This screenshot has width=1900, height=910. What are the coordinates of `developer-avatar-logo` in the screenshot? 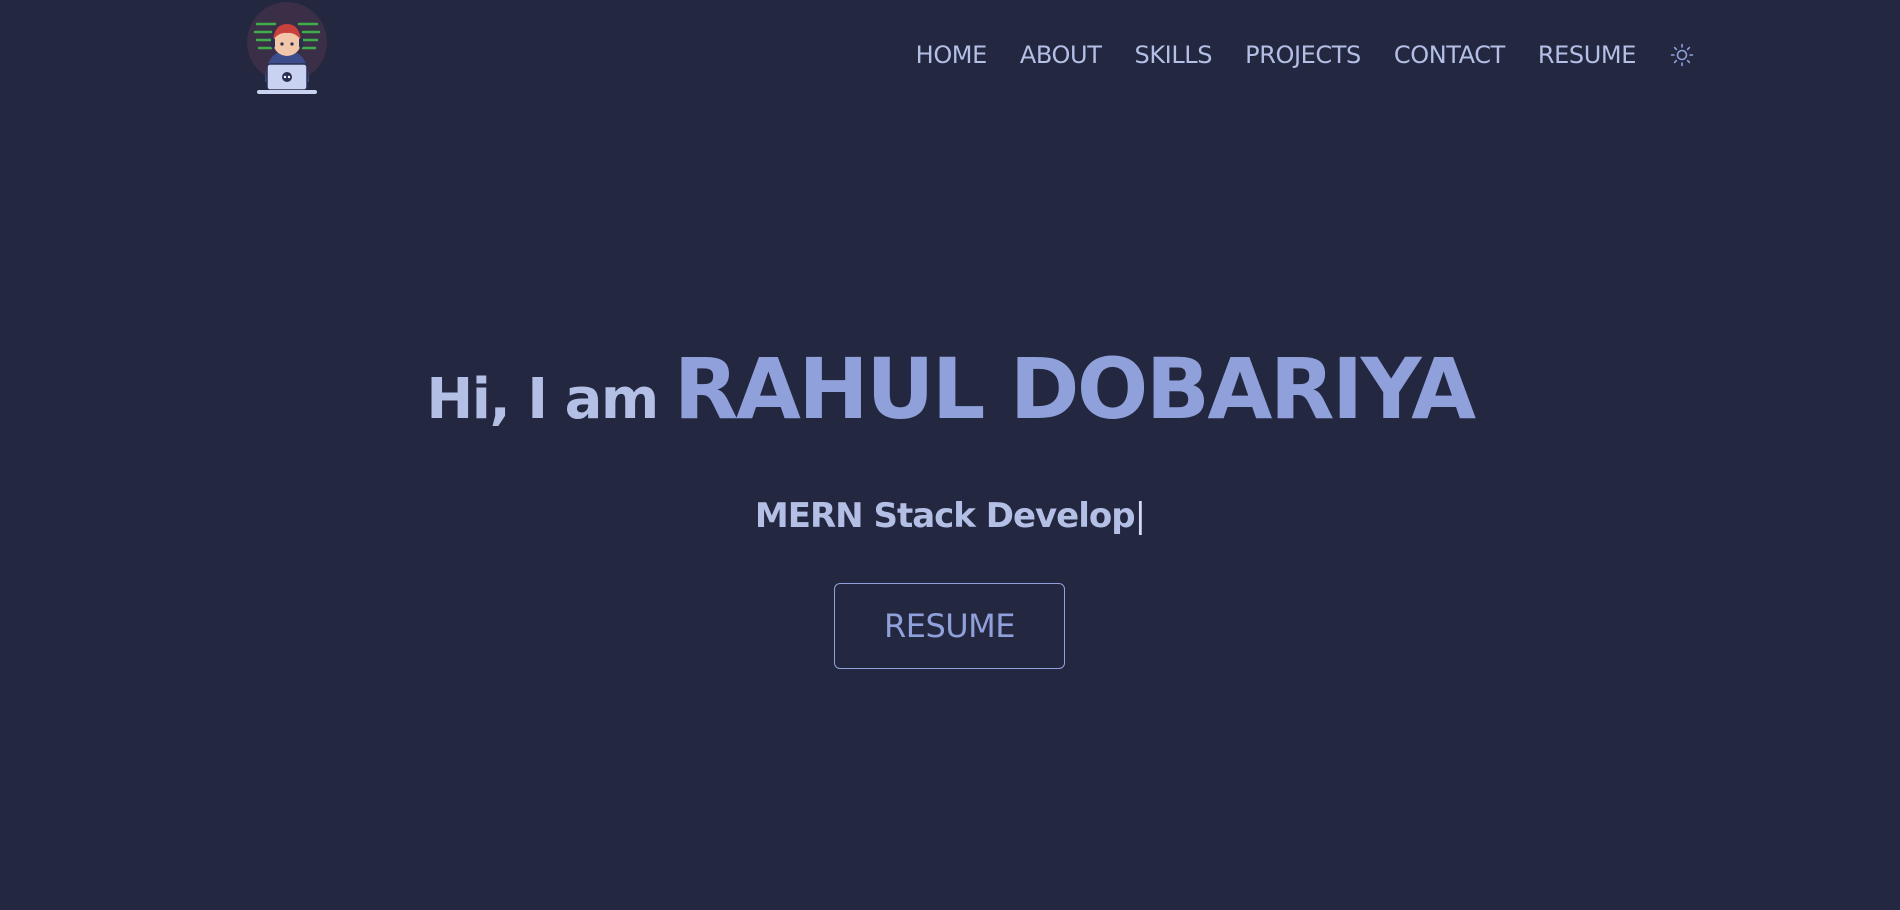 It's located at (287, 53).